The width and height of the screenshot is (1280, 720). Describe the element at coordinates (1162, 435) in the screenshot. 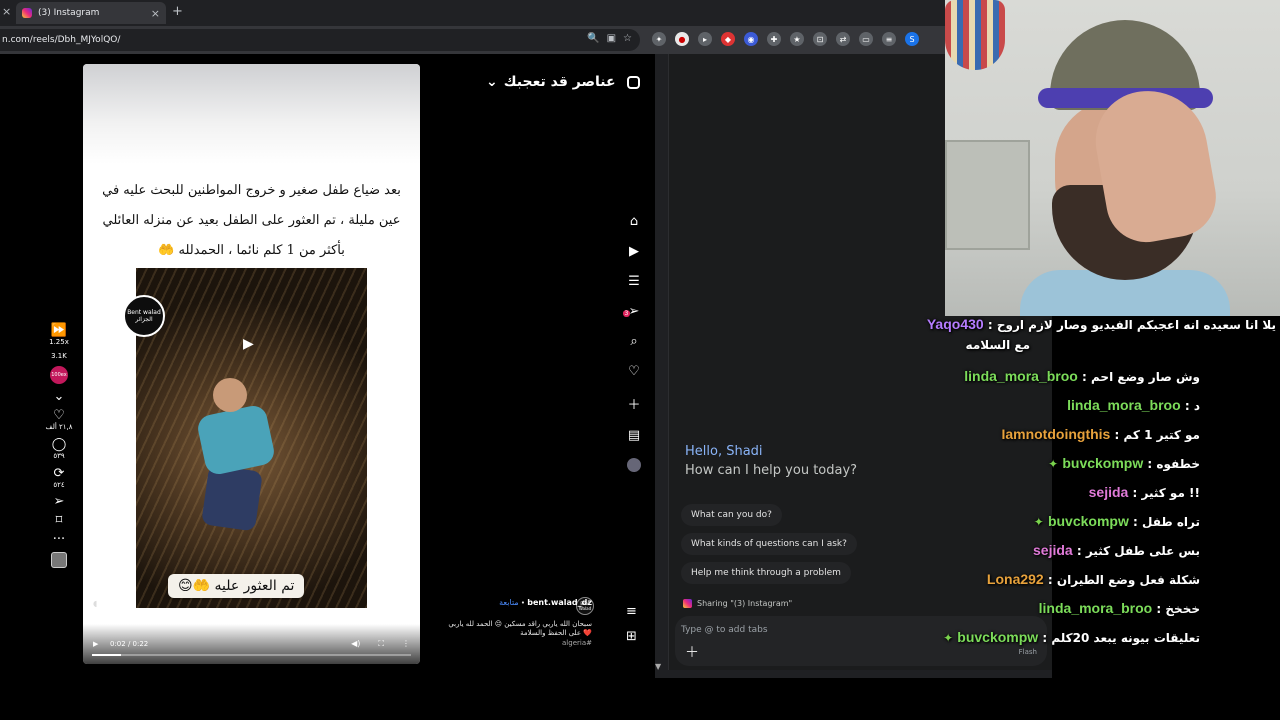

I see `chat-message-text: مو كتير 1 كم` at that location.